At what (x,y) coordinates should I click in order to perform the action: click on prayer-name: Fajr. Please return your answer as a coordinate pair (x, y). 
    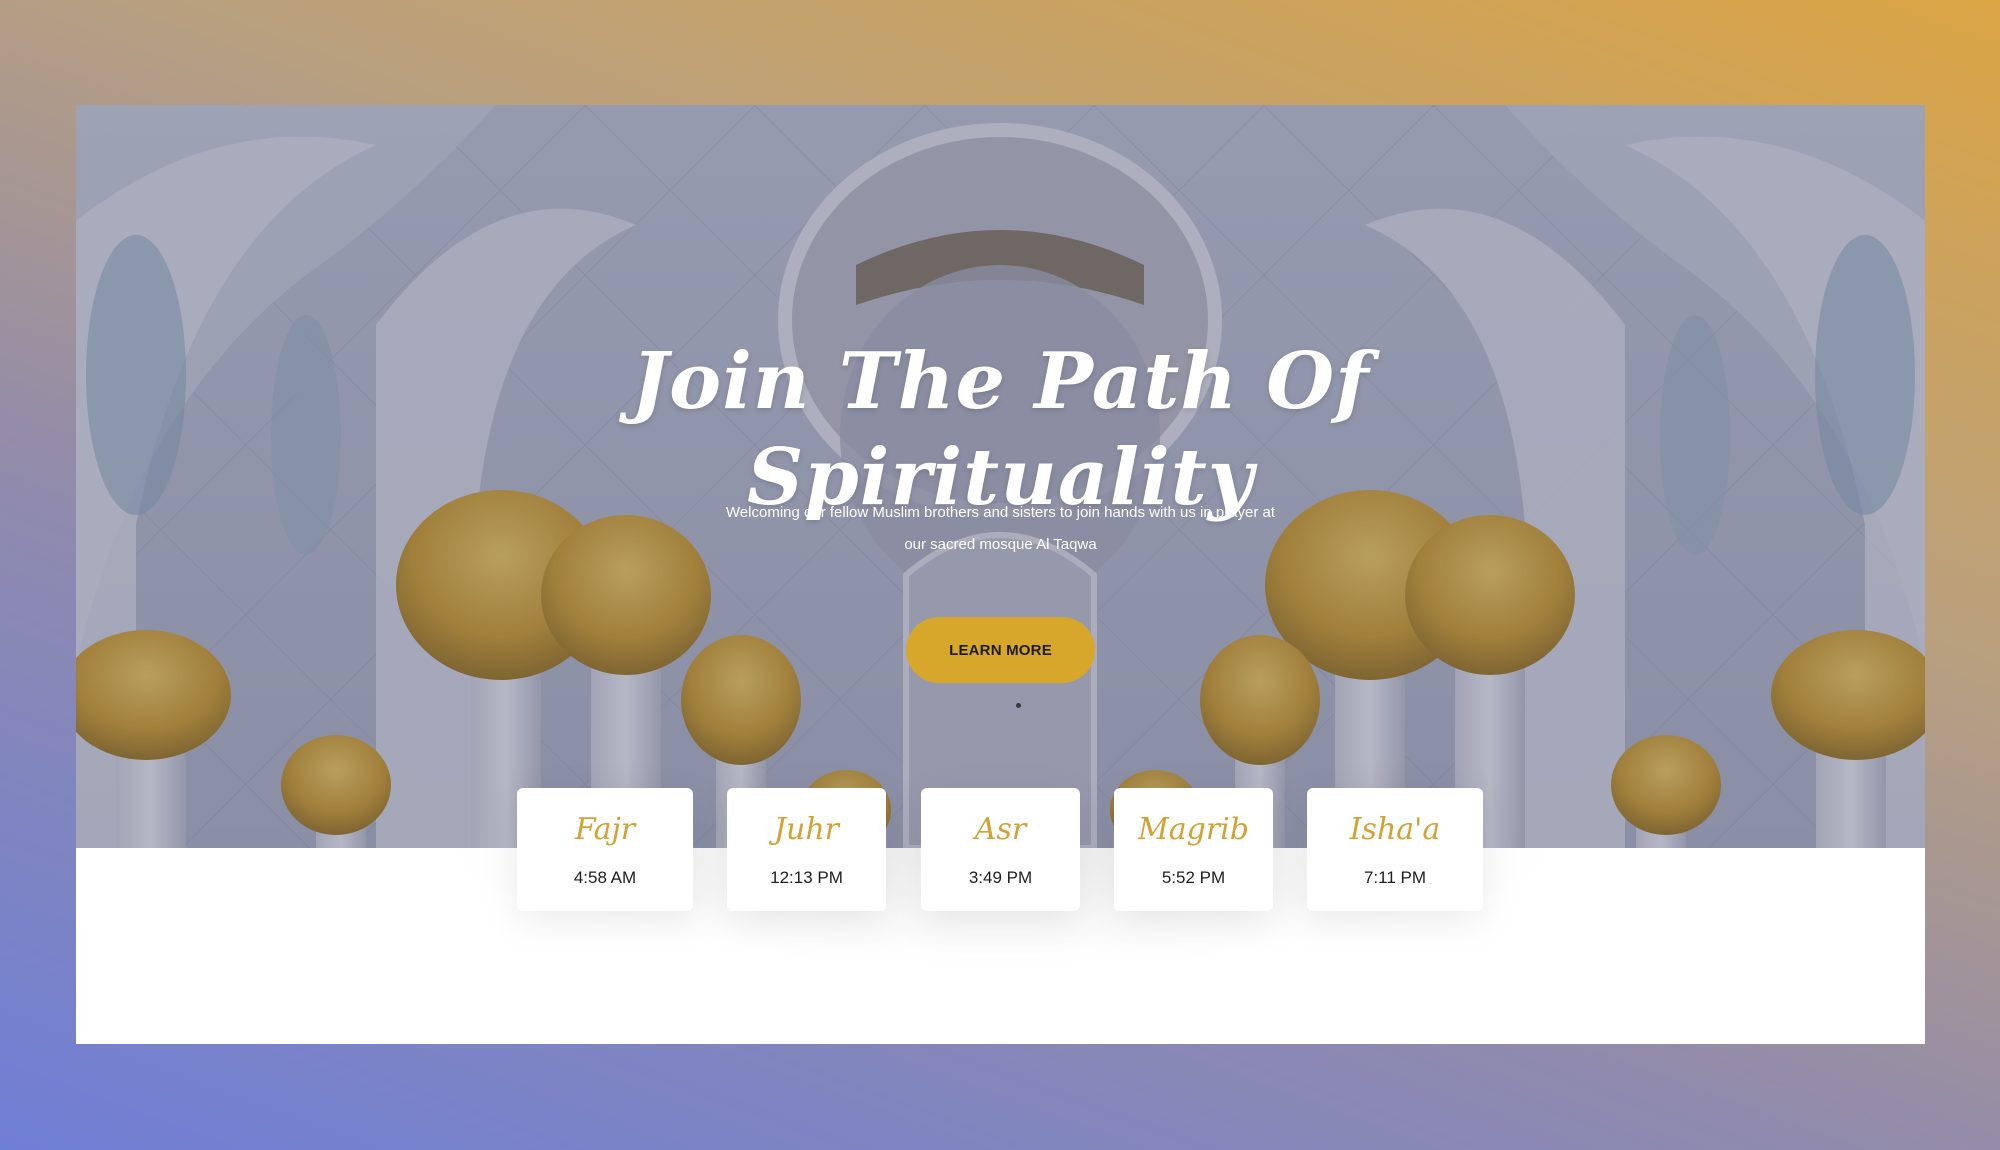
    Looking at the image, I should click on (605, 829).